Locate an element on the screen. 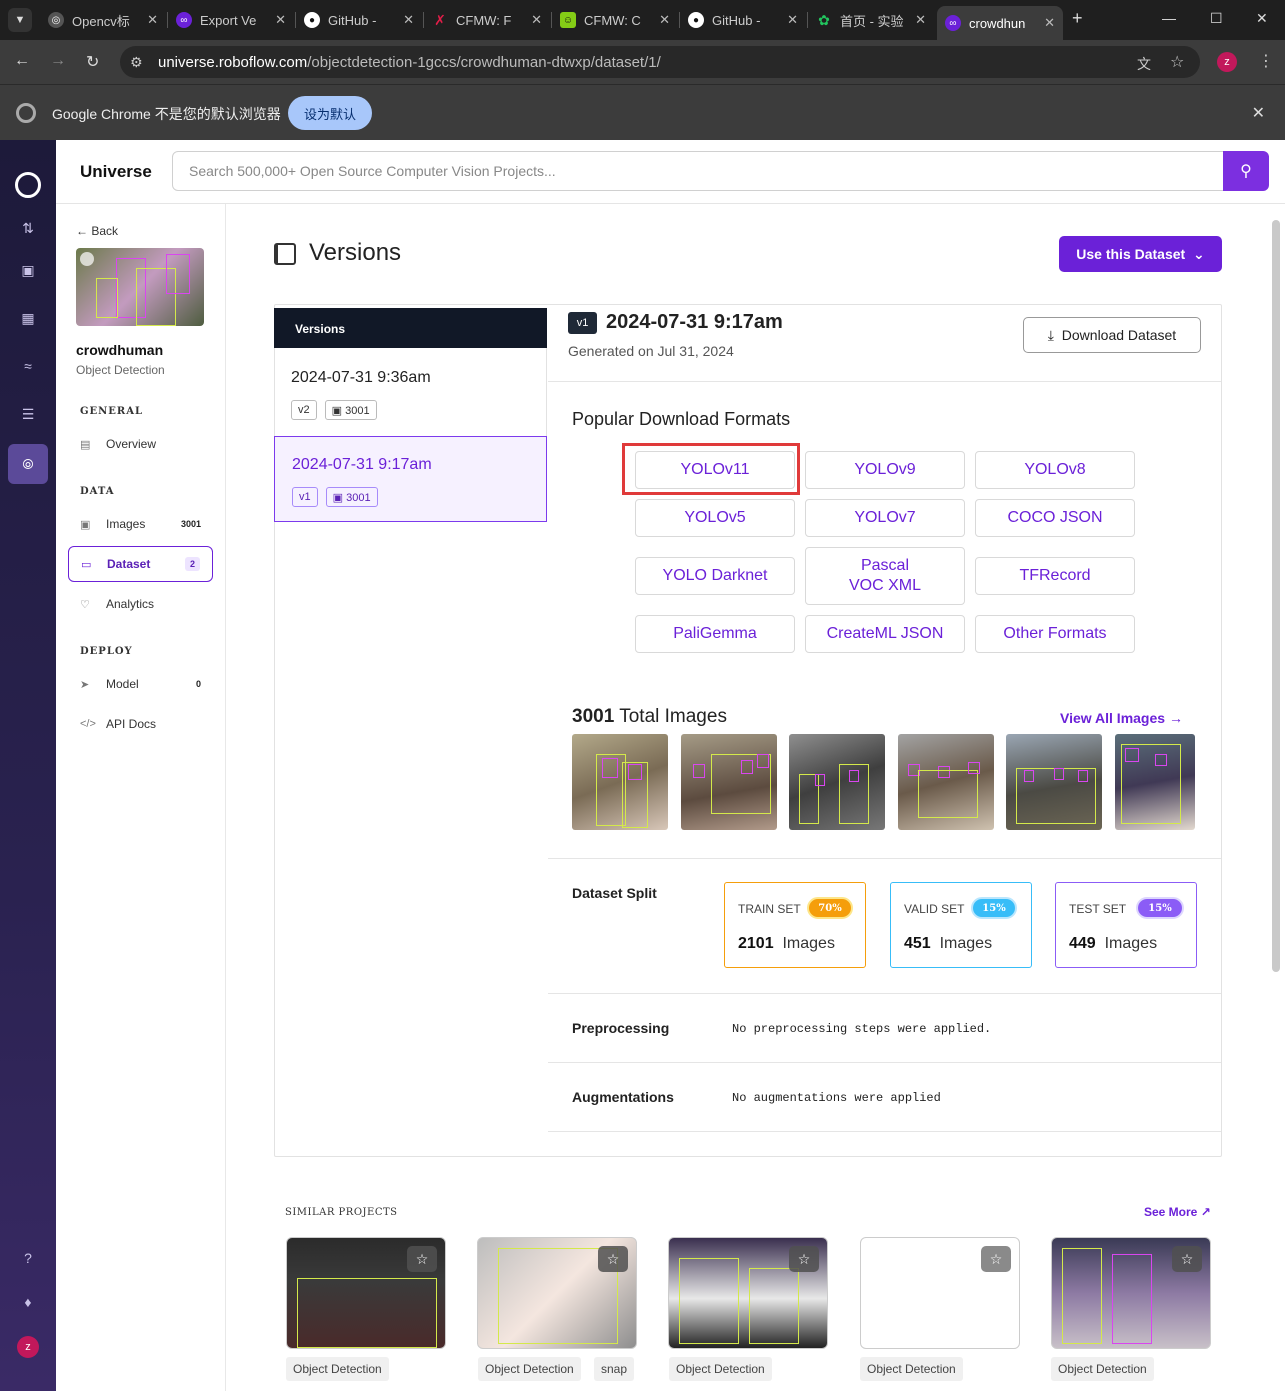 The height and width of the screenshot is (1391, 1285). maximize-icon: ☐ is located at coordinates (1216, 18).